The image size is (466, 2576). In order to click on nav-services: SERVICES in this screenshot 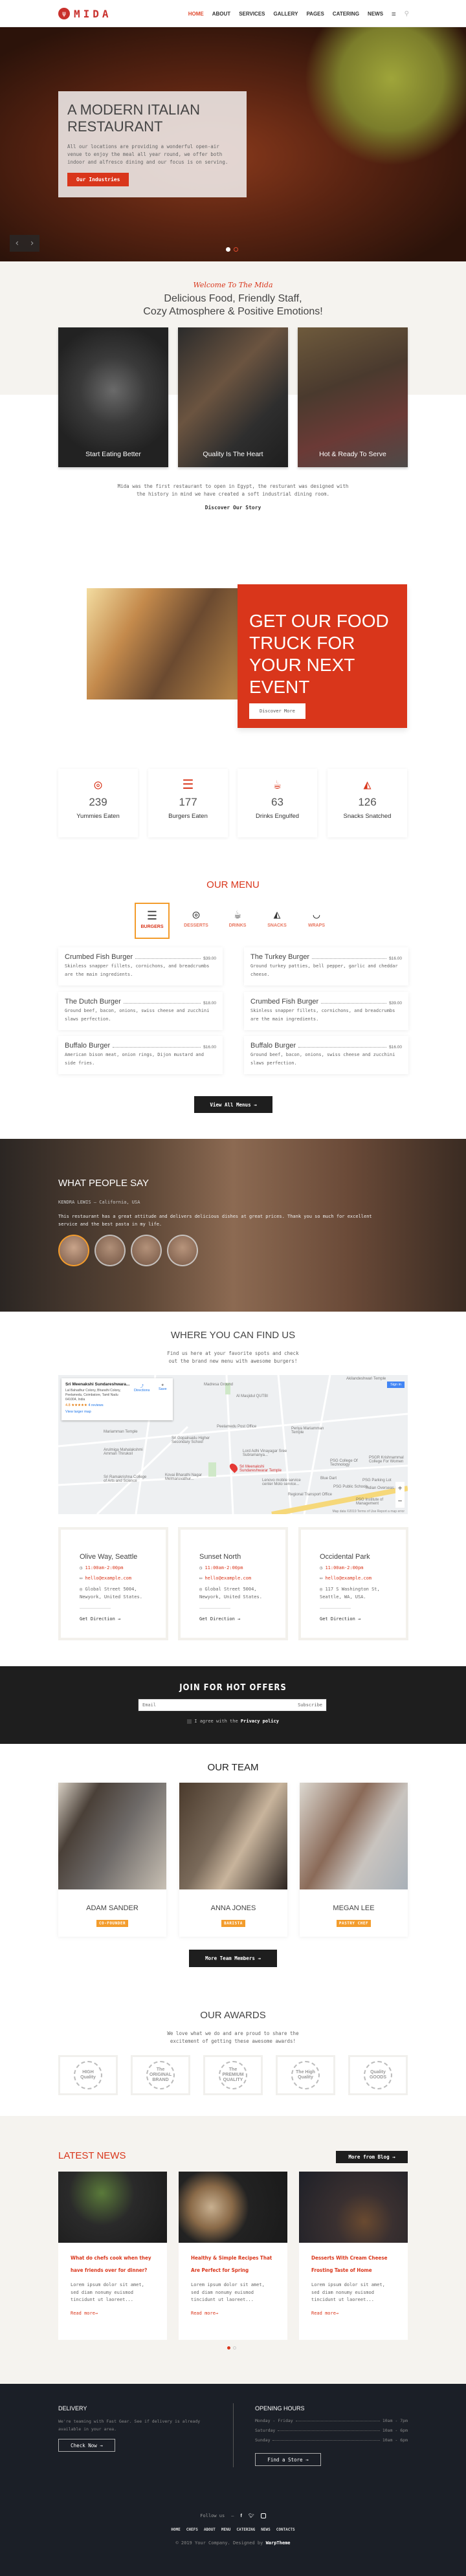, I will do `click(252, 14)`.